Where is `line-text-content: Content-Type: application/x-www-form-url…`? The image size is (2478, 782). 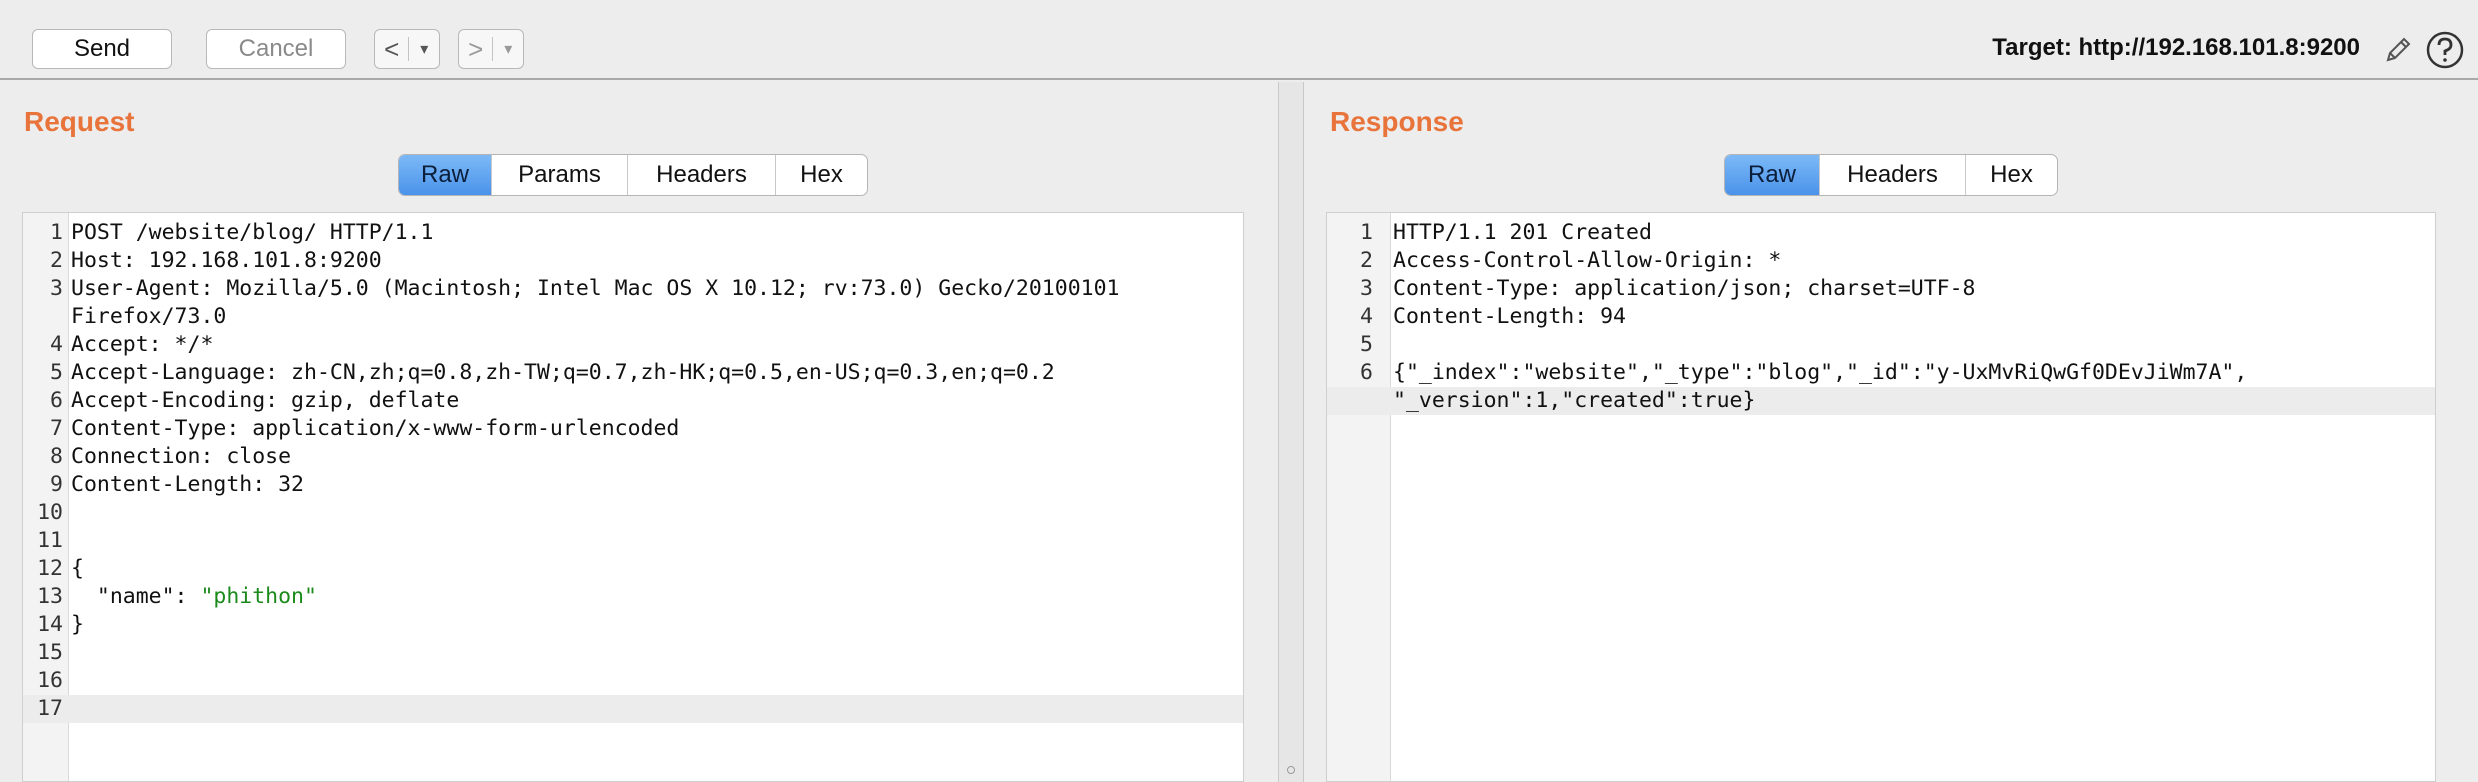
line-text-content: Content-Type: application/x-www-form-url… is located at coordinates (375, 428).